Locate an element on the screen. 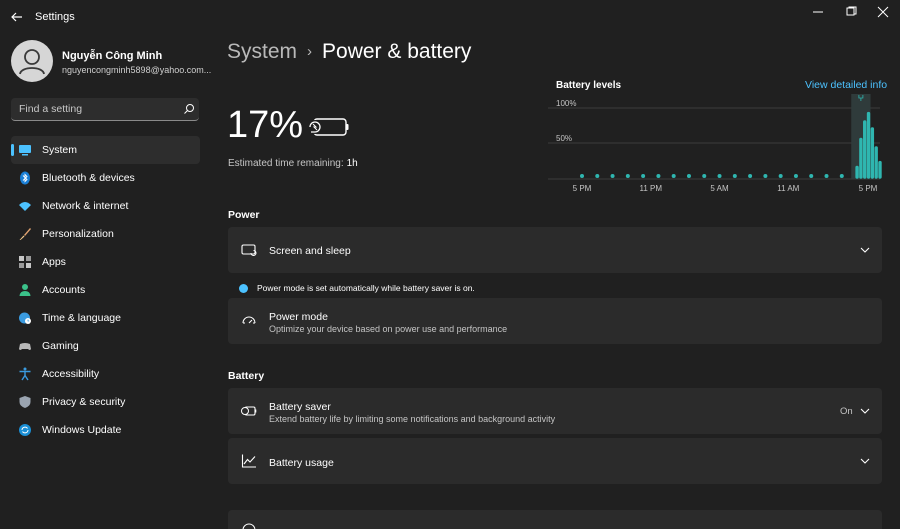  sidebar-item-label: Accessibility is located at coordinates (71, 374).